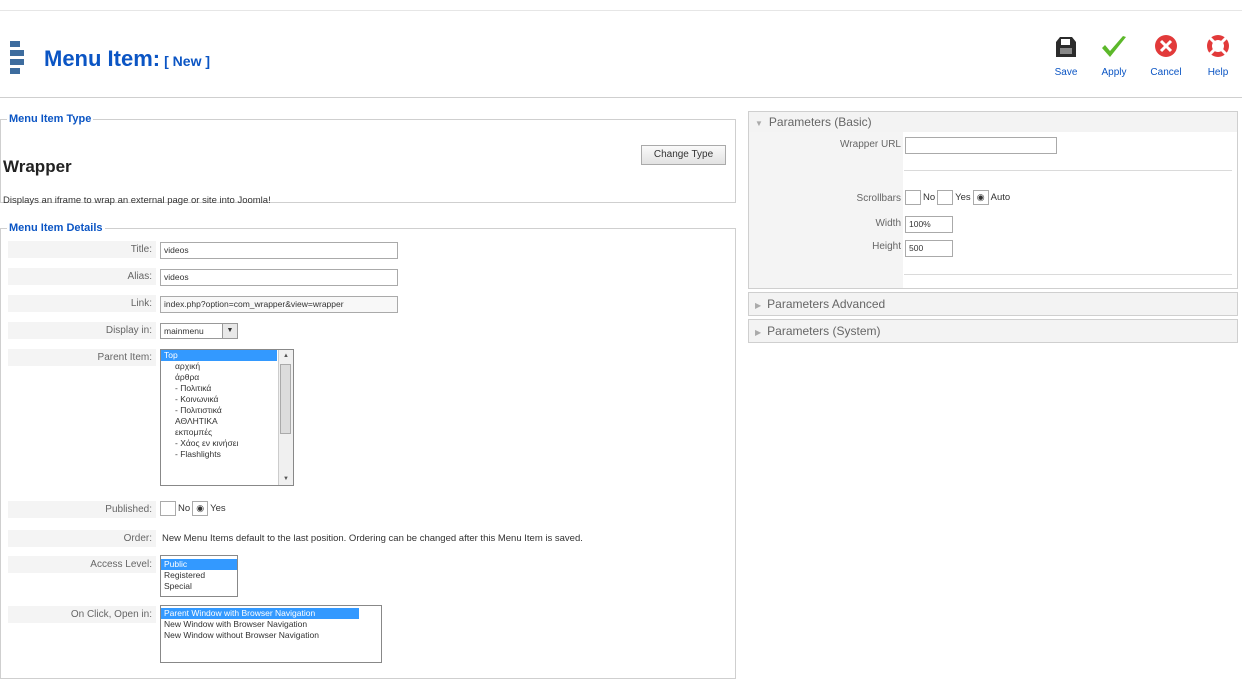 The image size is (1242, 691). Describe the element at coordinates (227, 421) in the screenshot. I see `parent-option: ΑΘΛΗΤΙΚΑ` at that location.